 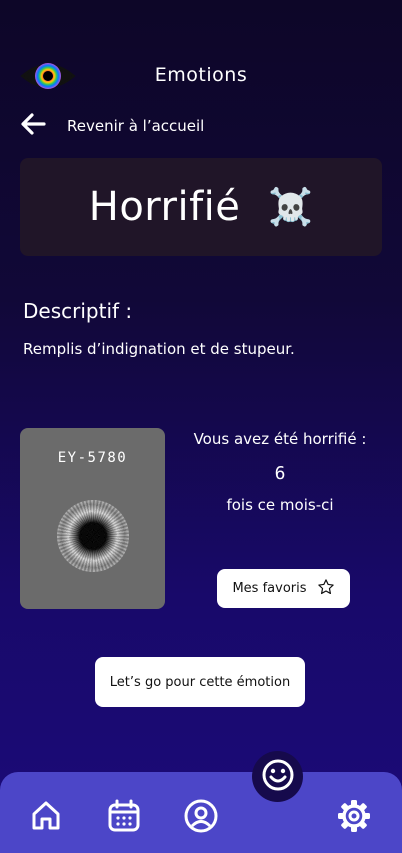 I want to click on stats-line1: Vous avez été horrifié :, so click(x=280, y=439).